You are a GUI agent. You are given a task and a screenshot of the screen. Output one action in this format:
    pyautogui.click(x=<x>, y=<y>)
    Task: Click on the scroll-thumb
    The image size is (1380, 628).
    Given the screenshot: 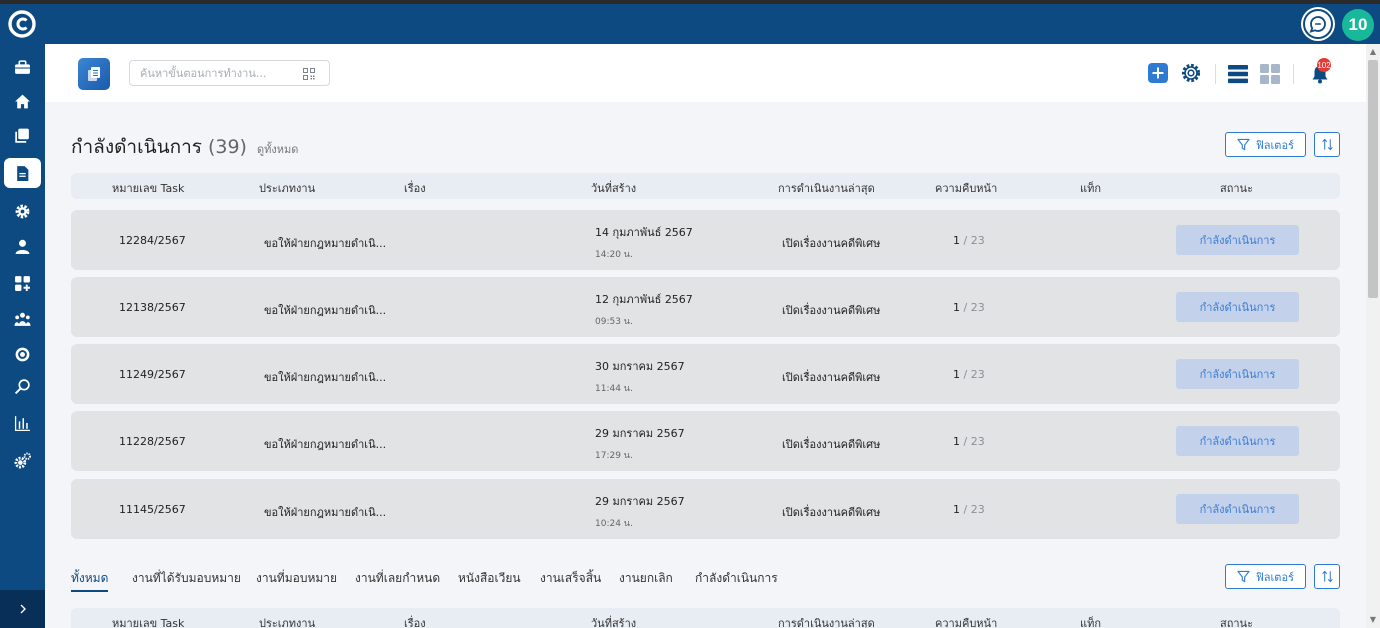 What is the action you would take?
    pyautogui.click(x=1373, y=179)
    